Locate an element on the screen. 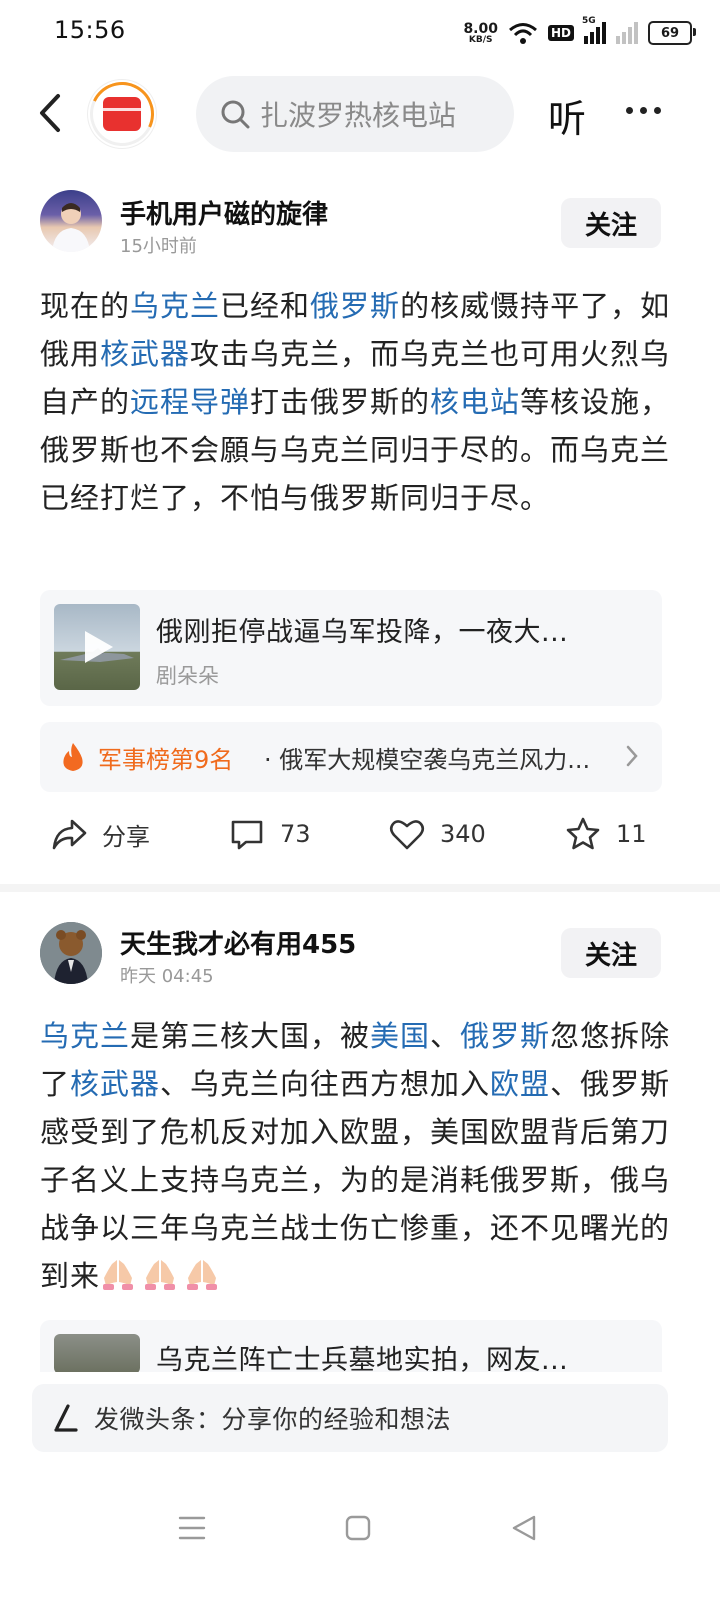 This screenshot has width=720, height=1612. search-placeholder: 扎波罗热核电站 is located at coordinates (358, 115).